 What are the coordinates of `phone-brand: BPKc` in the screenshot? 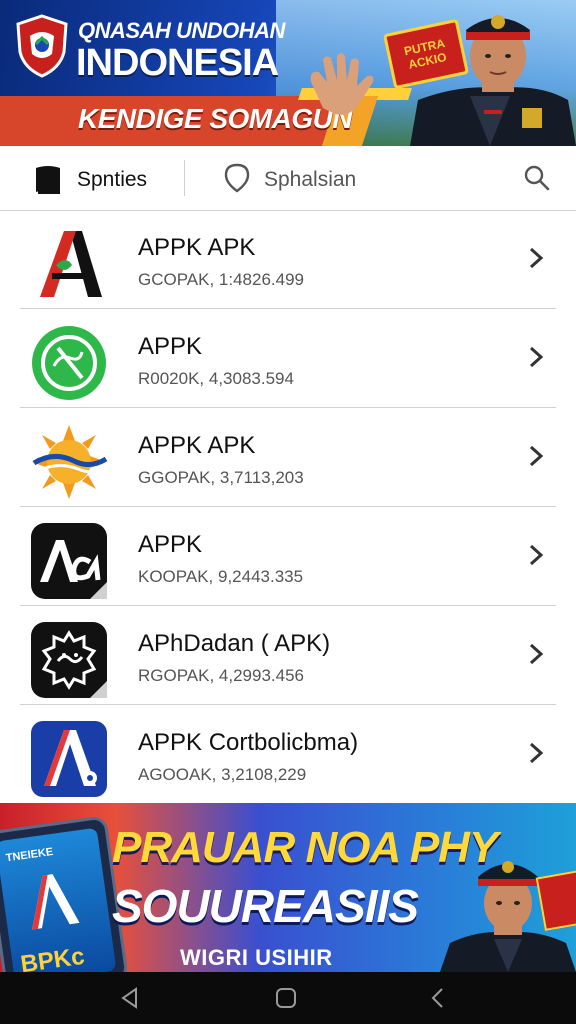 It's located at (52, 957).